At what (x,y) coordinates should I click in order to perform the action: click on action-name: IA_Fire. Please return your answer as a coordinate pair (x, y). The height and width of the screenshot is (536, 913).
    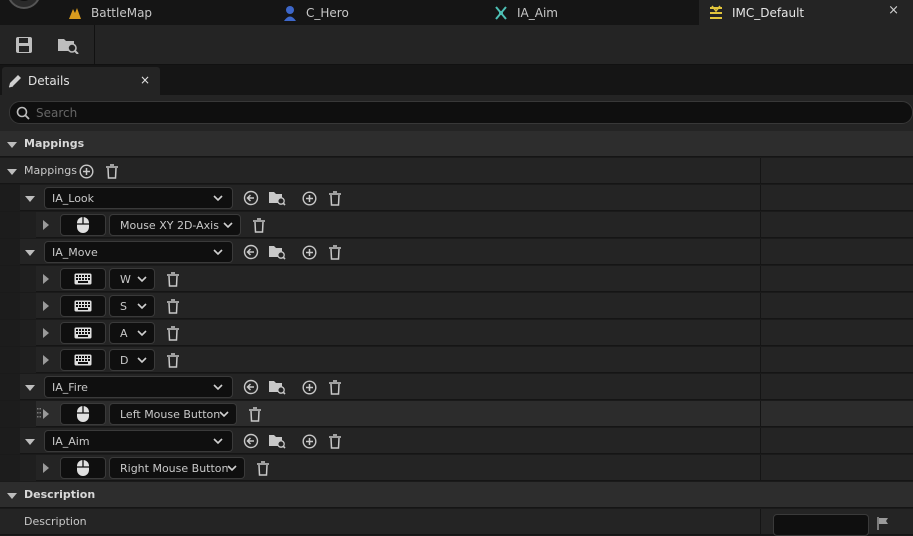
    Looking at the image, I should click on (70, 387).